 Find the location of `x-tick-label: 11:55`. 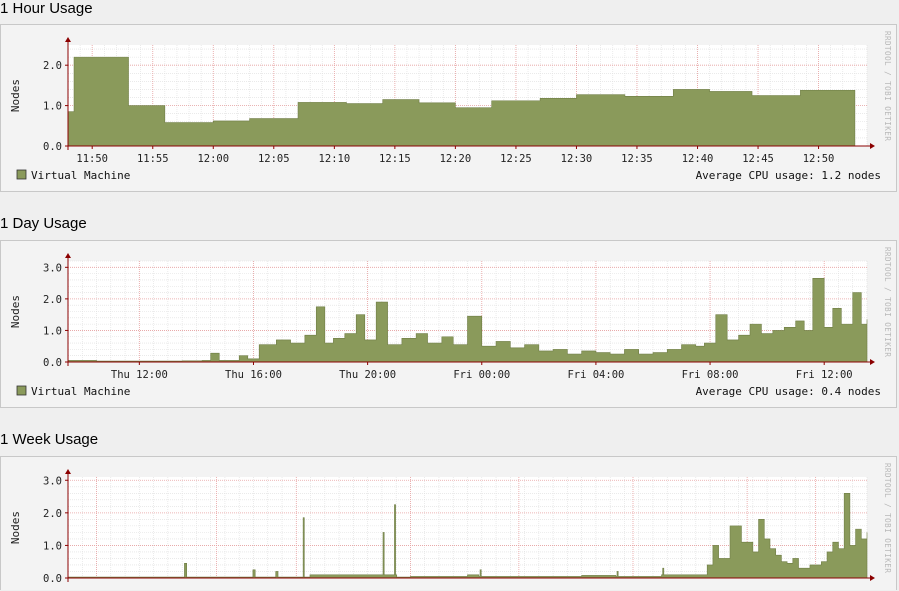

x-tick-label: 11:55 is located at coordinates (153, 159).